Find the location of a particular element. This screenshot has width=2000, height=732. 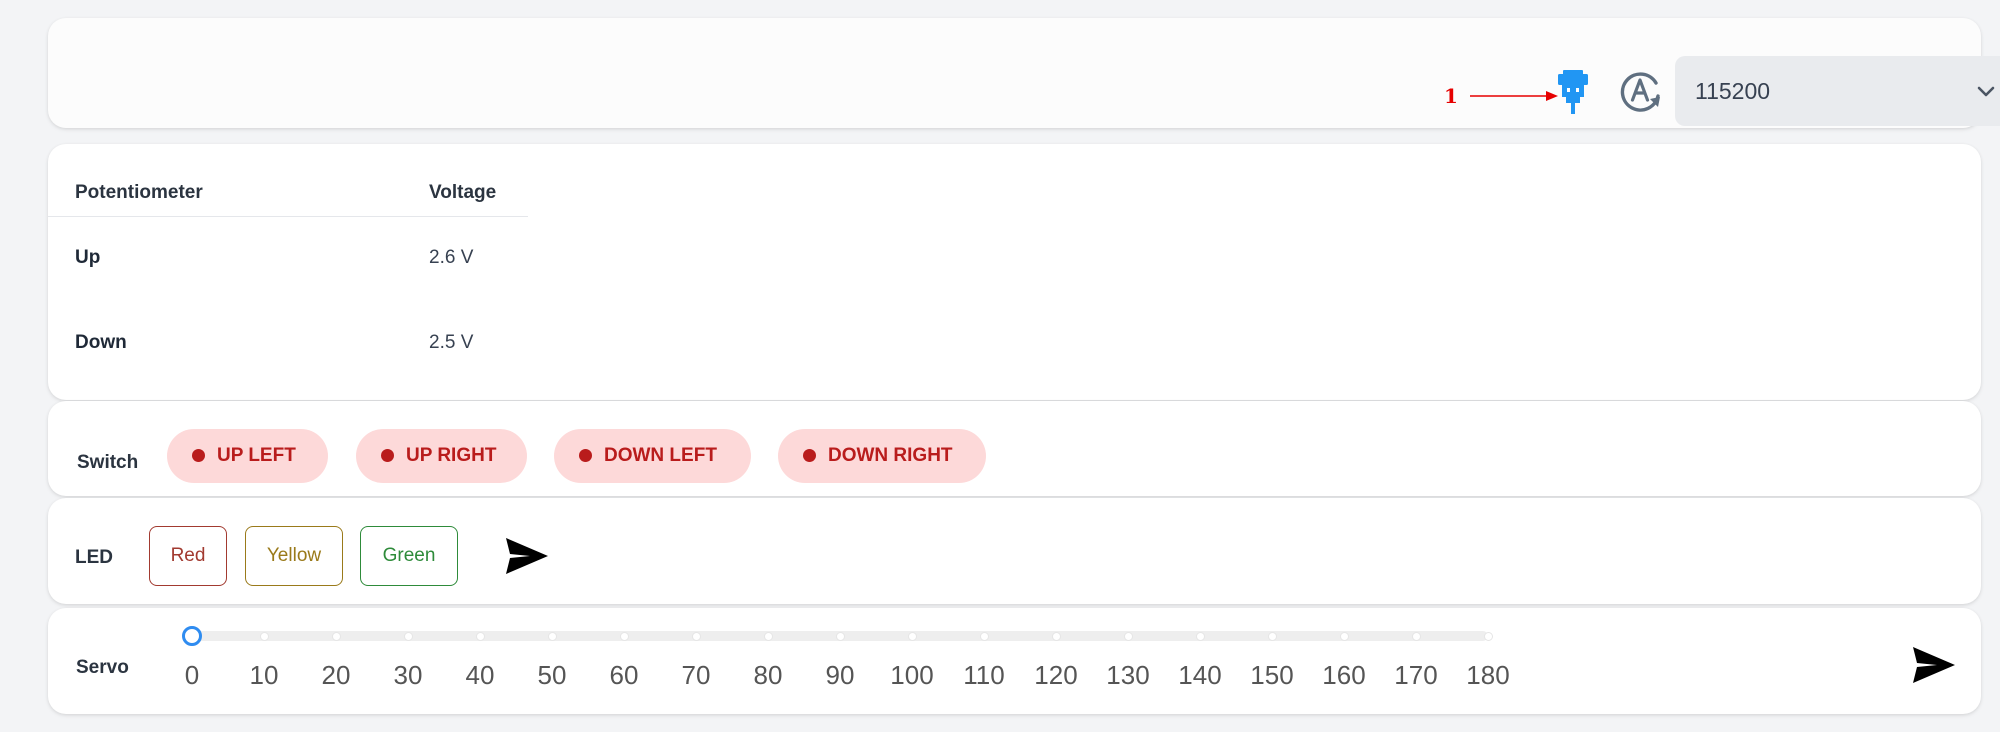

switch-chip-down-left: DOWN LEFT is located at coordinates (652, 456).